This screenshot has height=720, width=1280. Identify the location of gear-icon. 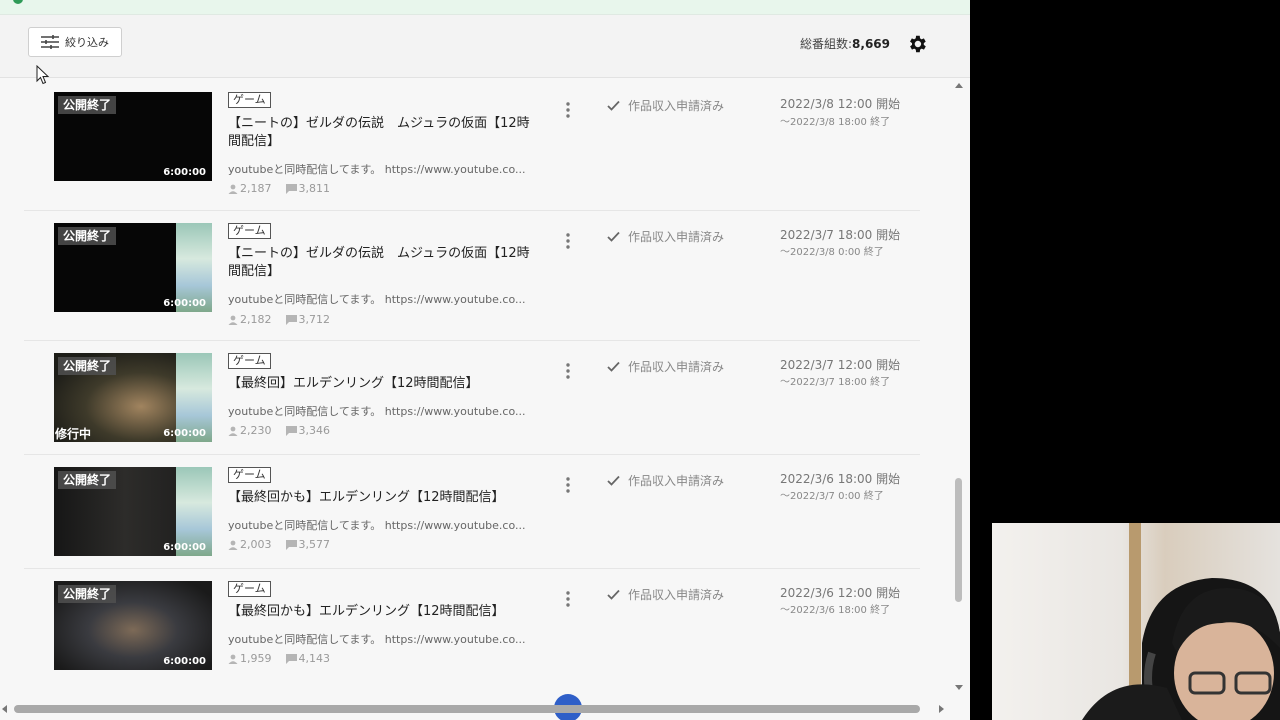
(917, 44).